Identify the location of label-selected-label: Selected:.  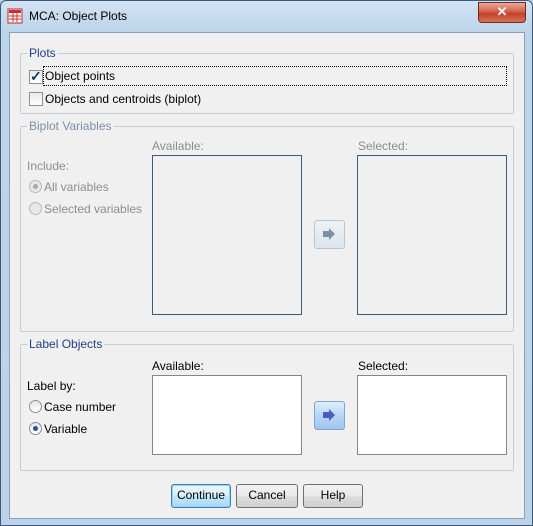
(383, 366).